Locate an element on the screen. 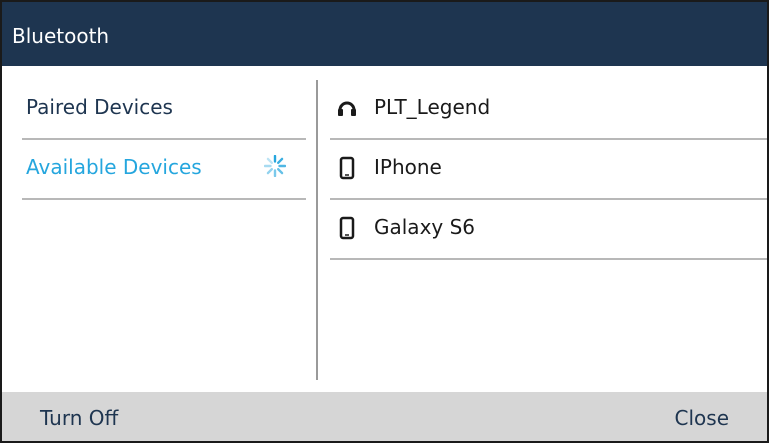 The width and height of the screenshot is (769, 443). close-button: Close is located at coordinates (702, 418).